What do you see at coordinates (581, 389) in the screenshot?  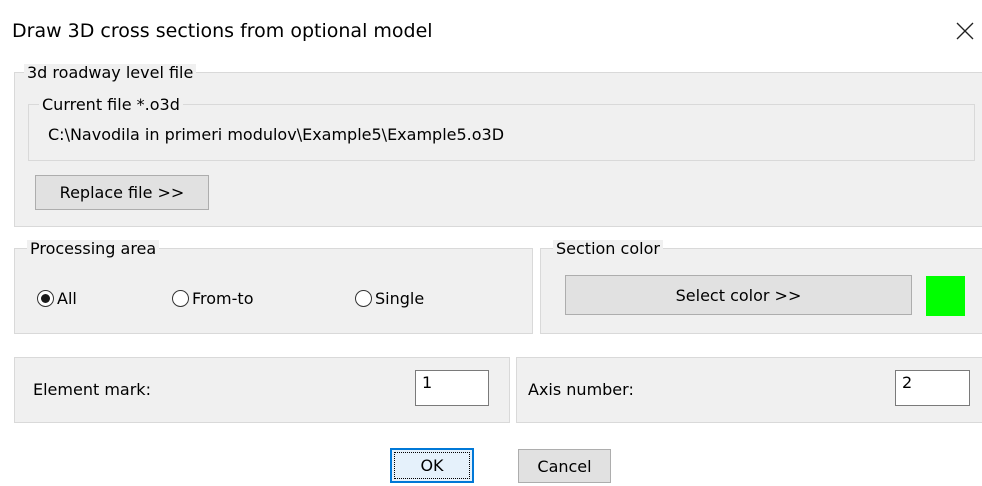 I see `axis-number-label: Axis number:` at bounding box center [581, 389].